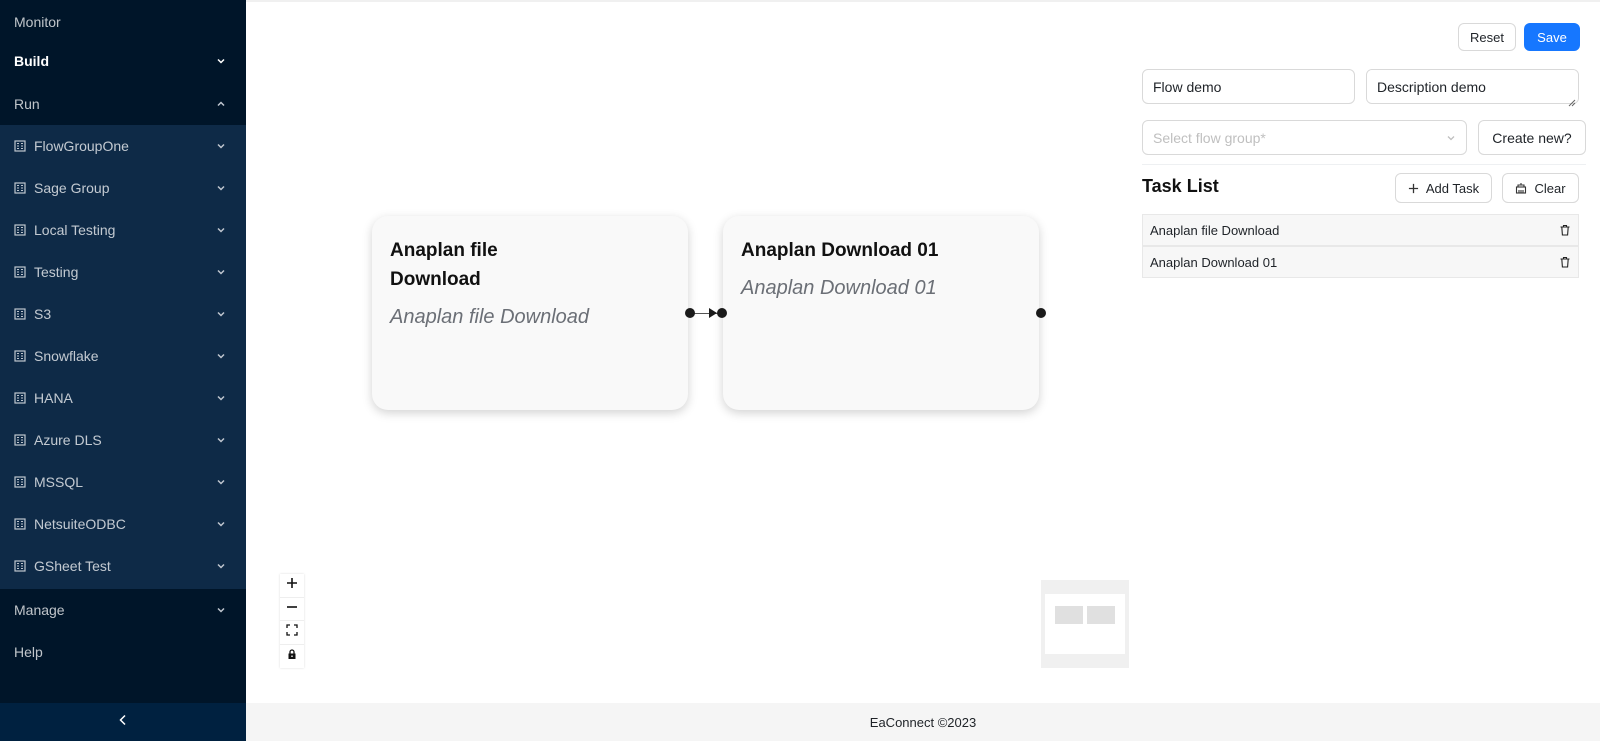  Describe the element at coordinates (1215, 230) in the screenshot. I see `task-name: Anaplan file Download` at that location.